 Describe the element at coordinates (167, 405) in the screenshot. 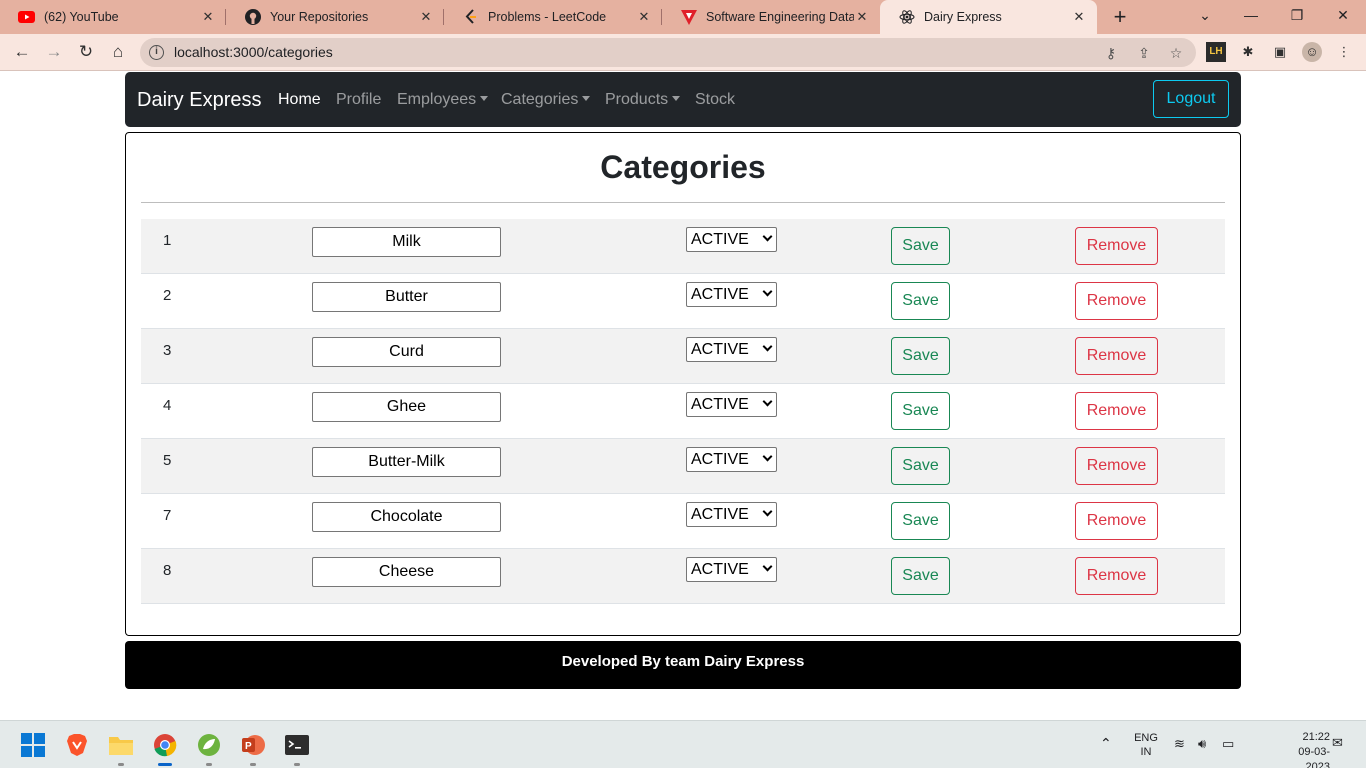

I see `category-id: 4` at that location.